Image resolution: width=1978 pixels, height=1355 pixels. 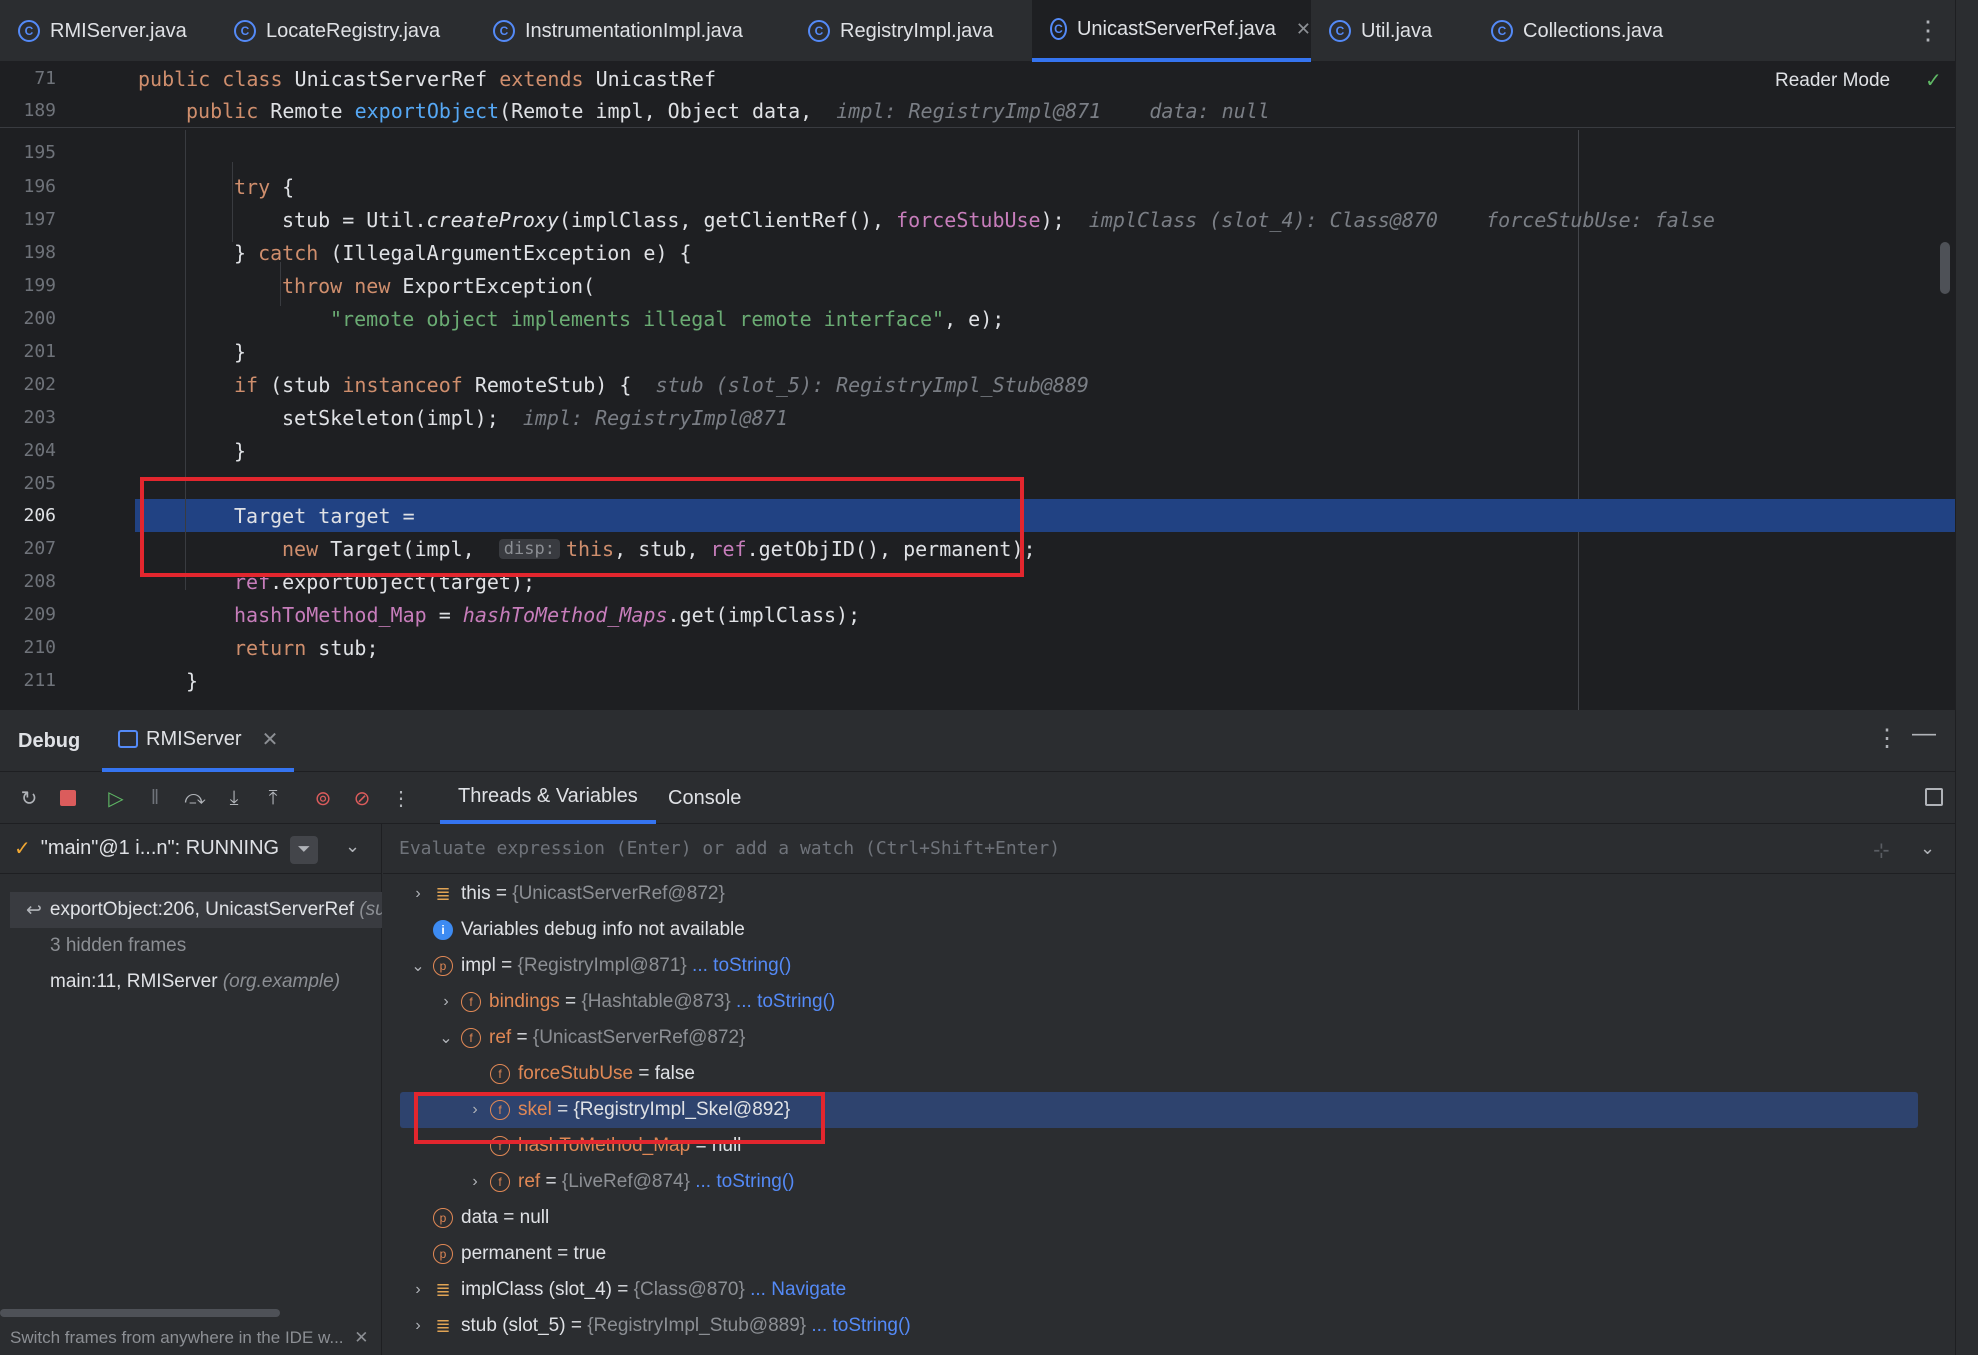 I want to click on resume-icon: ▷, so click(x=116, y=798).